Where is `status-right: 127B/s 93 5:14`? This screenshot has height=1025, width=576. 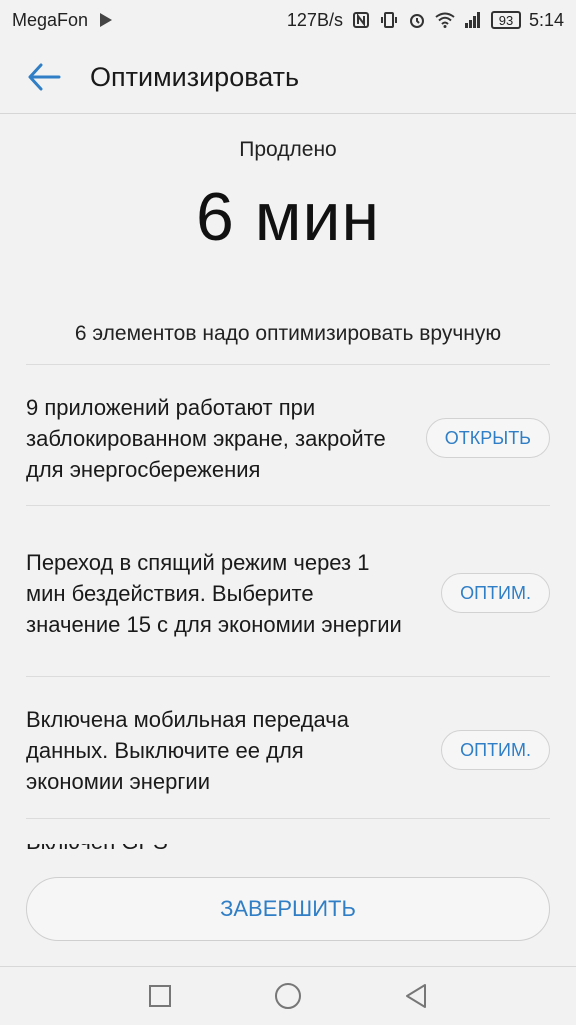
status-right: 127B/s 93 5:14 is located at coordinates (425, 20).